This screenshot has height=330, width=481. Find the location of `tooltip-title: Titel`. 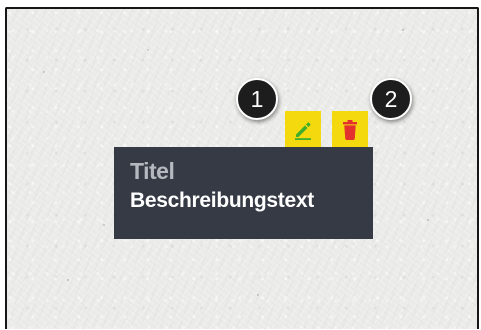

tooltip-title: Titel is located at coordinates (152, 171).